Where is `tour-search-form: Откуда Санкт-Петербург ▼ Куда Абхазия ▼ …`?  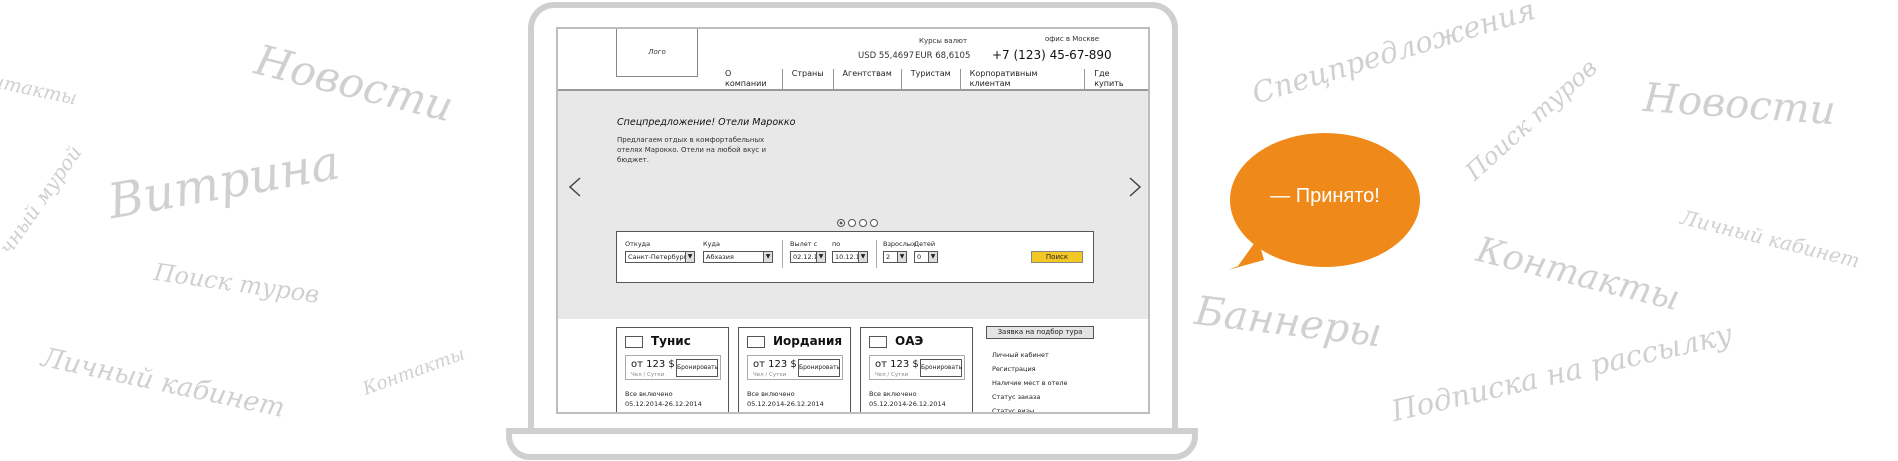
tour-search-form: Откуда Санкт-Петербург ▼ Куда Абхазия ▼ … is located at coordinates (855, 257).